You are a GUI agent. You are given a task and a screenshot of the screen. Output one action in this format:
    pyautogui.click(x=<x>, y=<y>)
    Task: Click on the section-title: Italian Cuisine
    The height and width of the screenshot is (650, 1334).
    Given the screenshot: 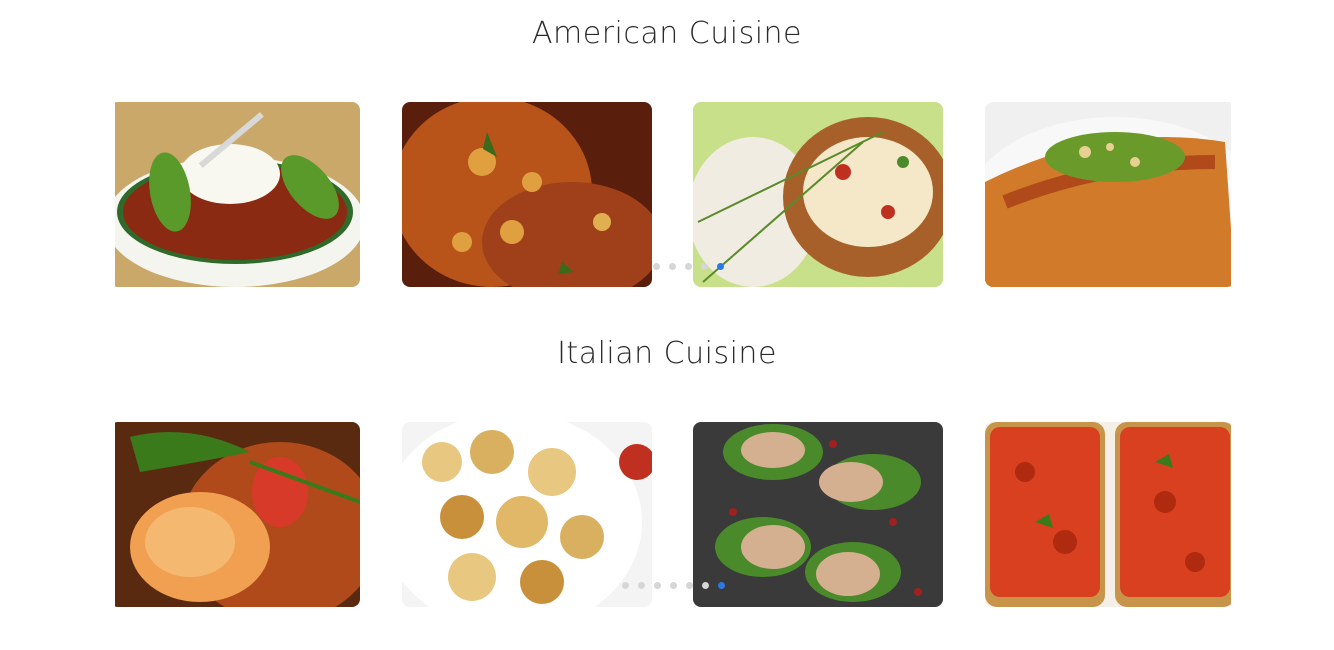 What is the action you would take?
    pyautogui.click(x=667, y=353)
    